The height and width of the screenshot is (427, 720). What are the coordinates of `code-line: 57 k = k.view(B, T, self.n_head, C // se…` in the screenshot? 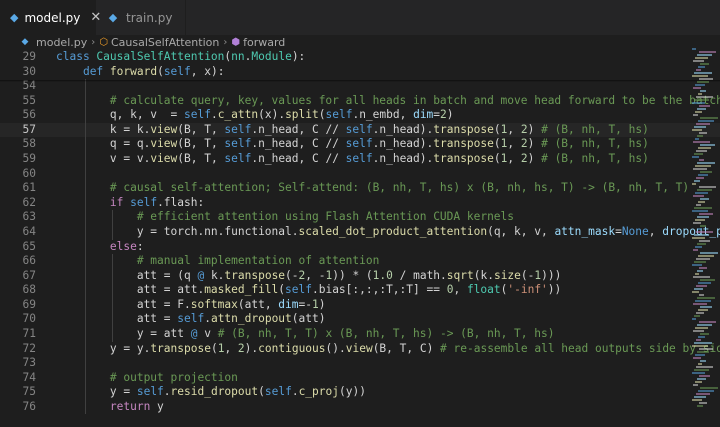 It's located at (360, 130).